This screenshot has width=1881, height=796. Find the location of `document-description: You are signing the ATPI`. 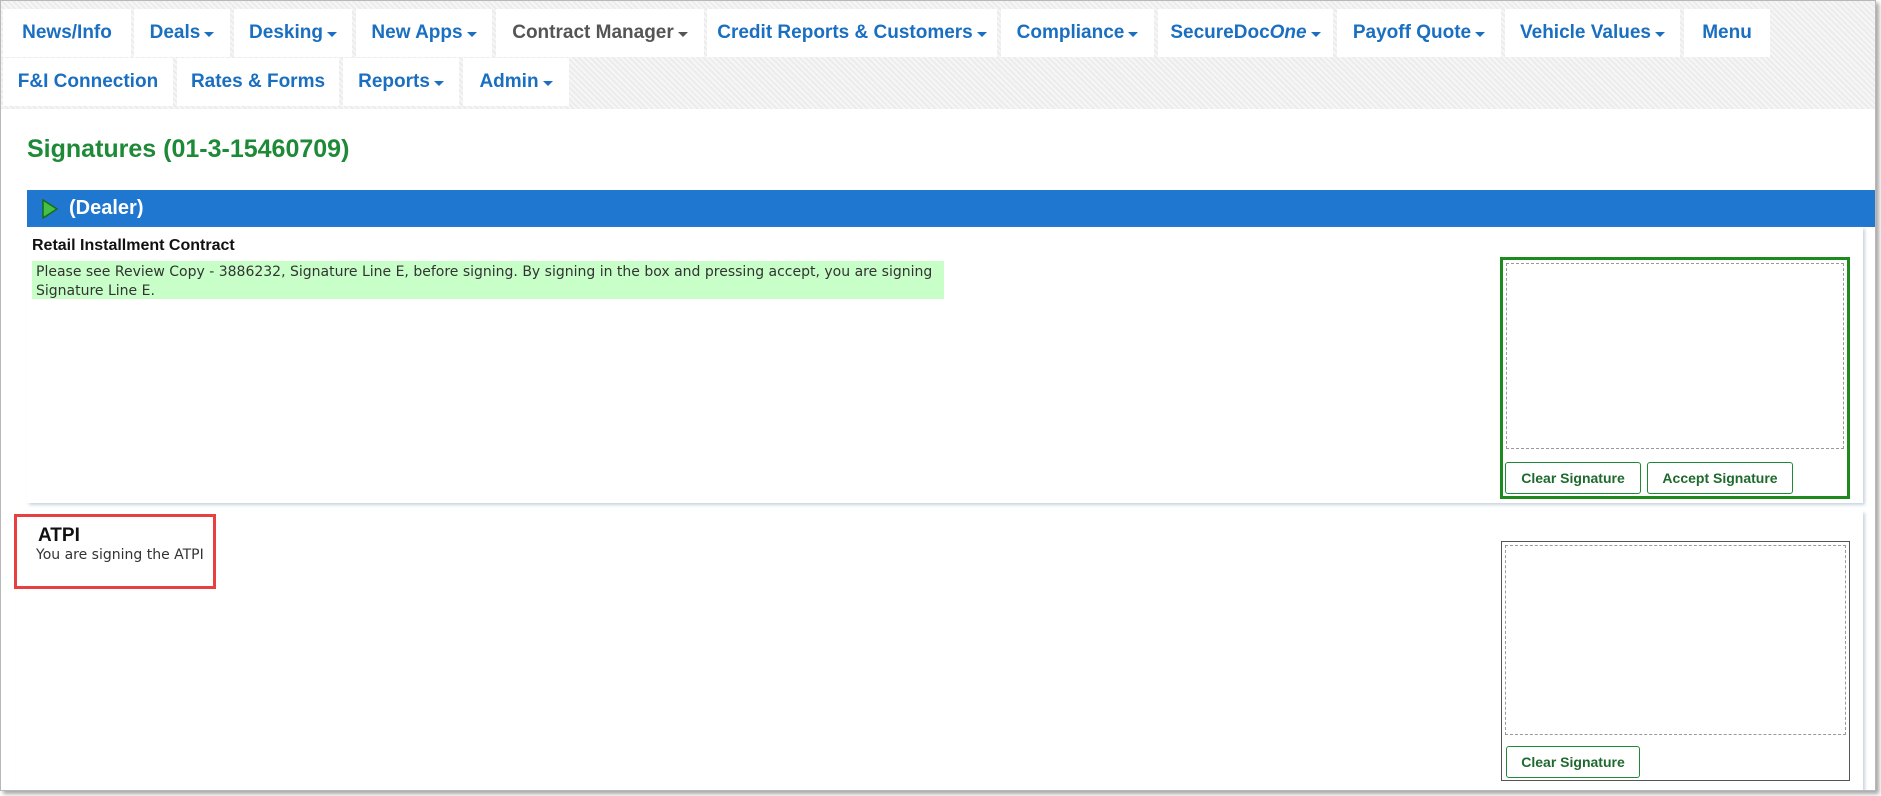

document-description: You are signing the ATPI is located at coordinates (120, 555).